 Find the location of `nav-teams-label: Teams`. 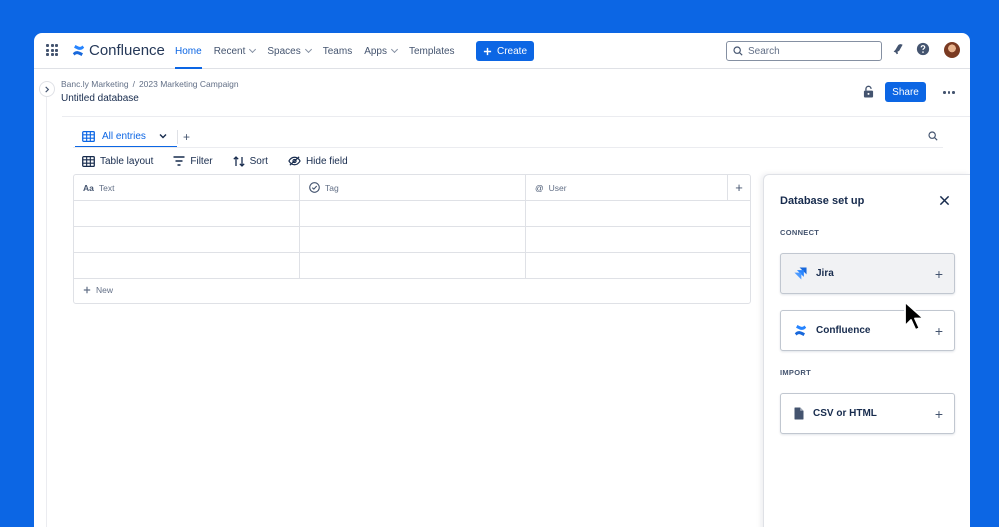

nav-teams-label: Teams is located at coordinates (337, 51).